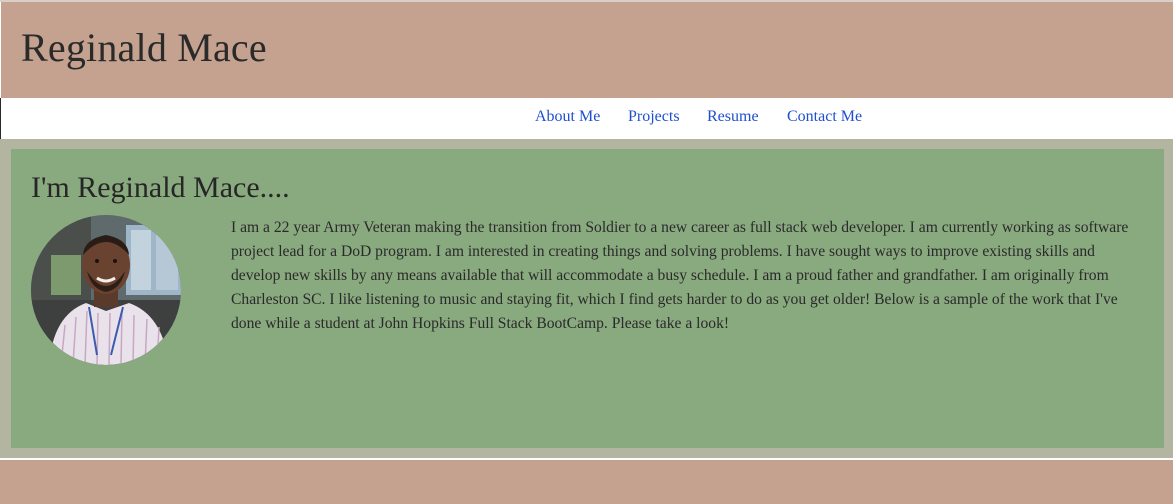 Image resolution: width=1173 pixels, height=504 pixels. What do you see at coordinates (586, 482) in the screenshot?
I see `site-footer` at bounding box center [586, 482].